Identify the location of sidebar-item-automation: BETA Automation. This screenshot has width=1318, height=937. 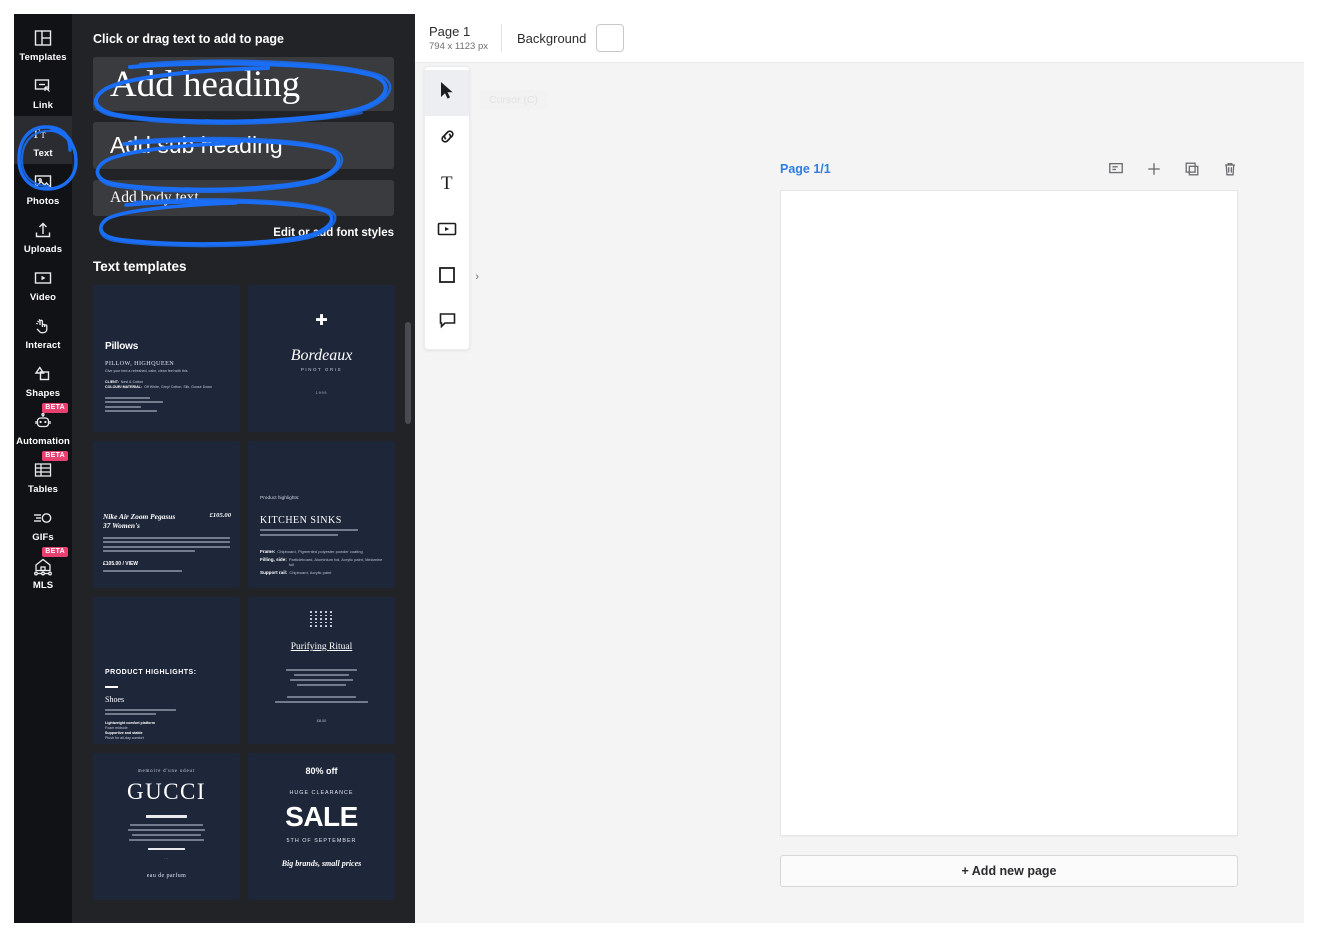
(43, 427).